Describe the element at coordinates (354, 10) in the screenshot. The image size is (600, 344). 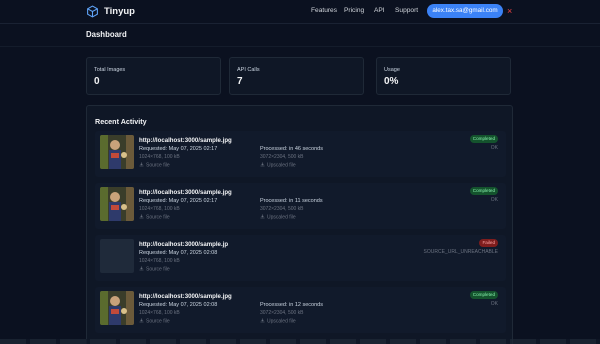
I see `nav-pricing-link: Pricing` at that location.